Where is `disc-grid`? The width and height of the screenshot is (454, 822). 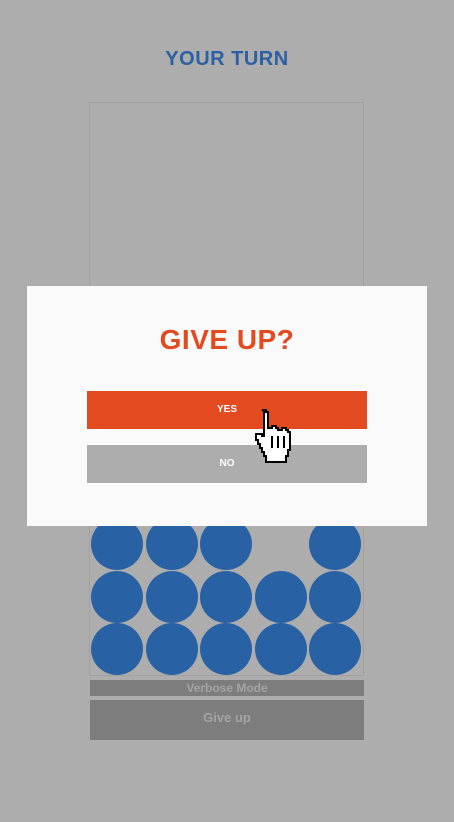 disc-grid is located at coordinates (227, 597).